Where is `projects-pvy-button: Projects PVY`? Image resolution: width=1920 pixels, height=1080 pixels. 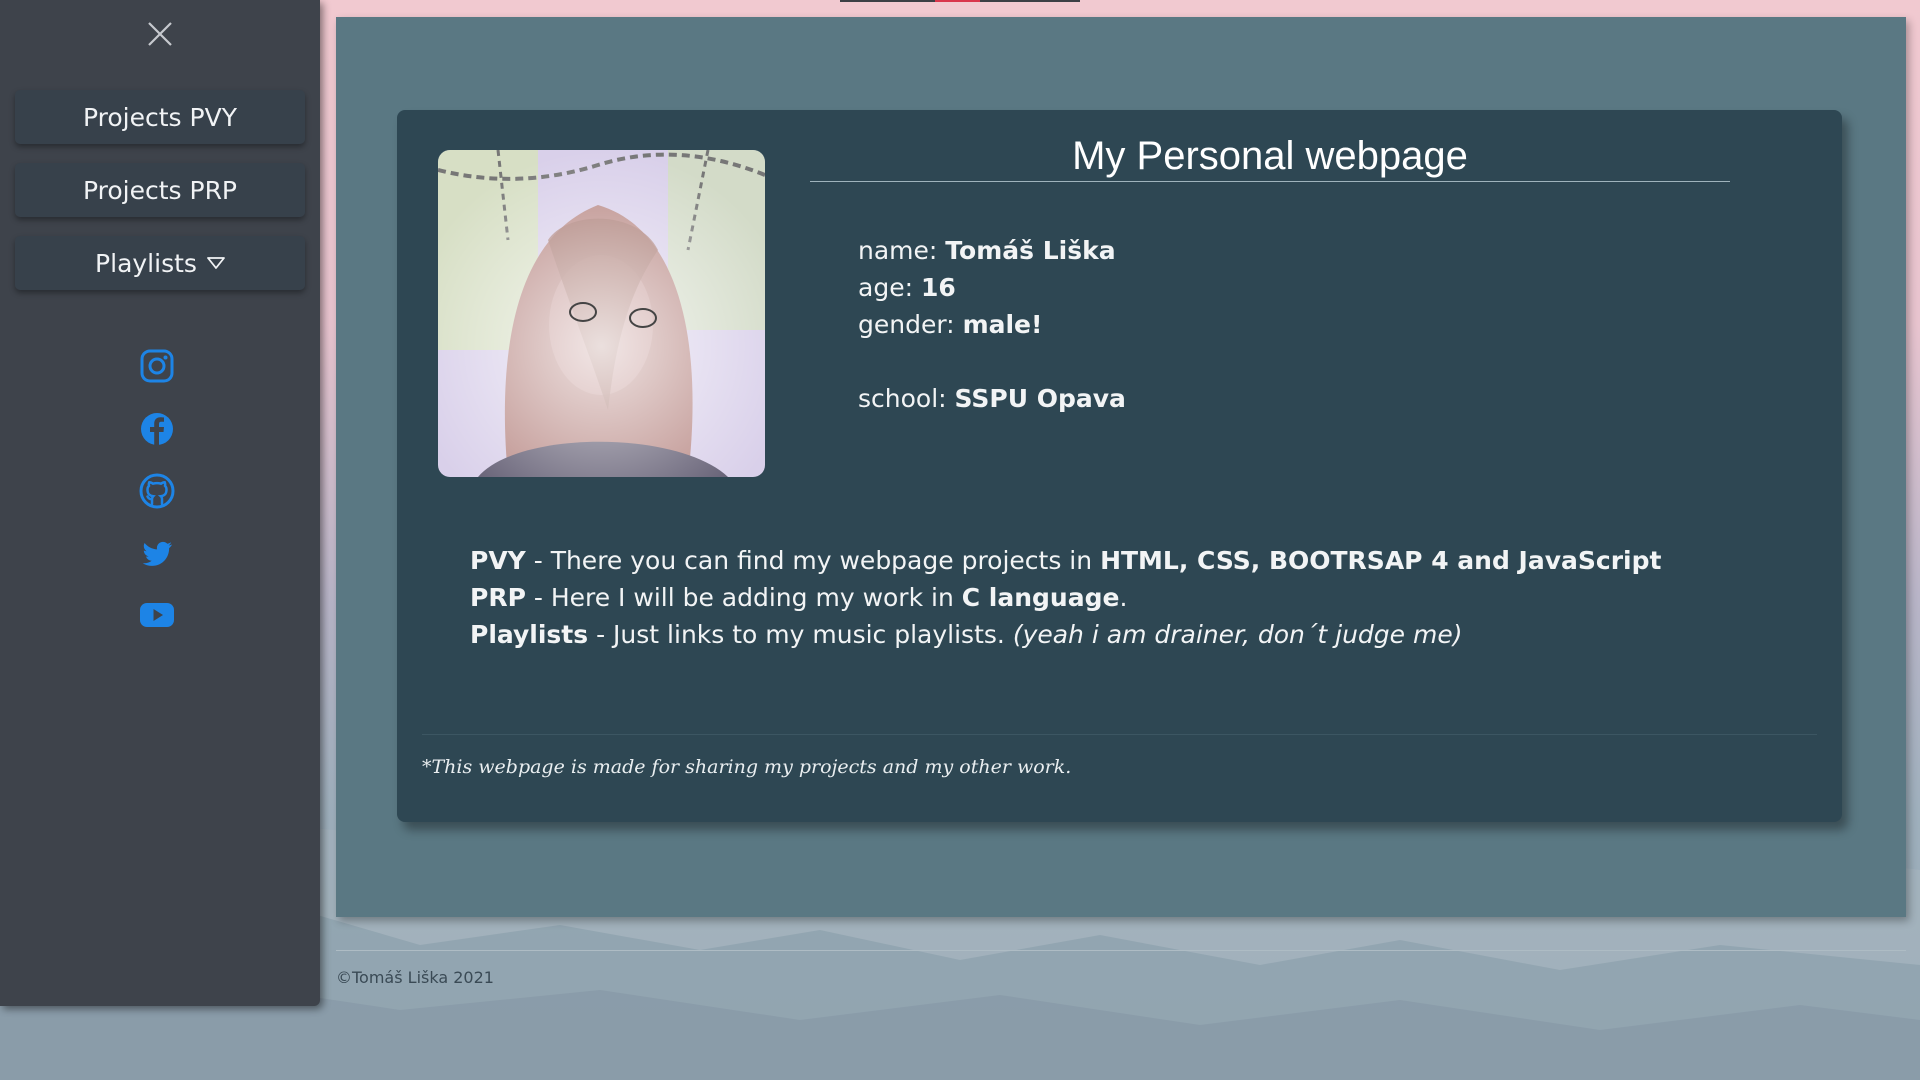 projects-pvy-button: Projects PVY is located at coordinates (160, 117).